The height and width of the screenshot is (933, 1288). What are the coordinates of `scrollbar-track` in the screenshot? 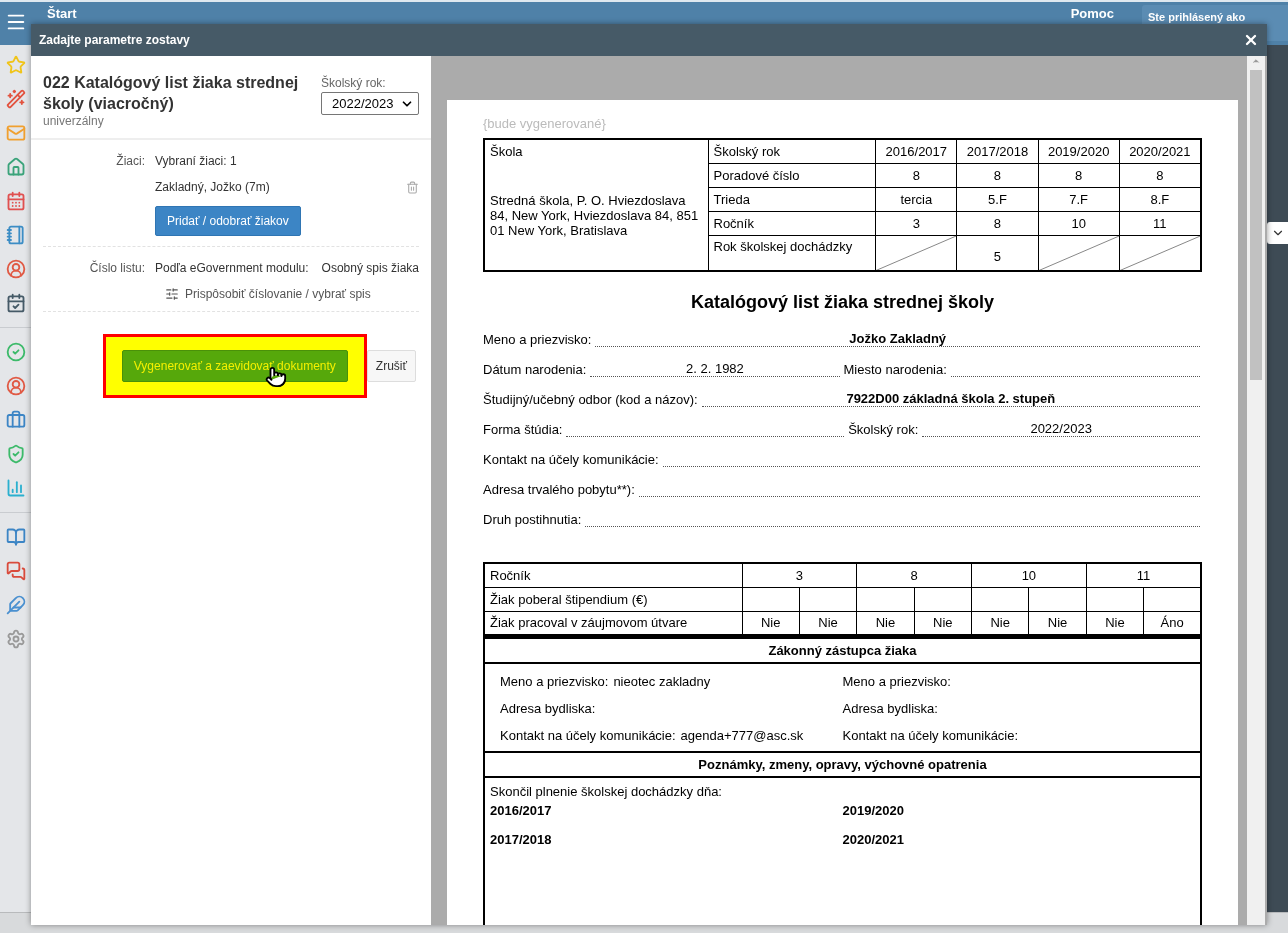 It's located at (1256, 490).